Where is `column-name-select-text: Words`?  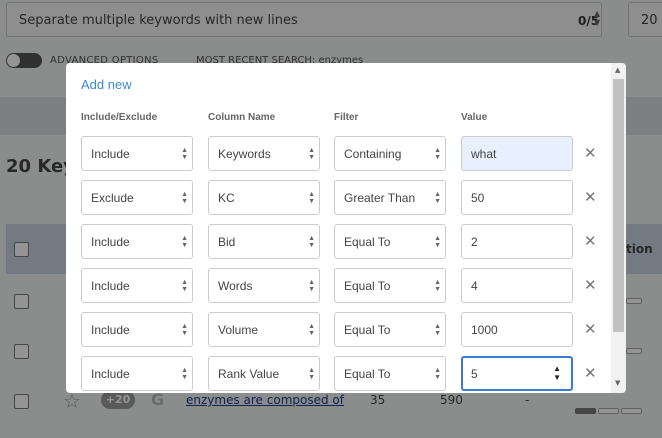
column-name-select-text: Words is located at coordinates (235, 286).